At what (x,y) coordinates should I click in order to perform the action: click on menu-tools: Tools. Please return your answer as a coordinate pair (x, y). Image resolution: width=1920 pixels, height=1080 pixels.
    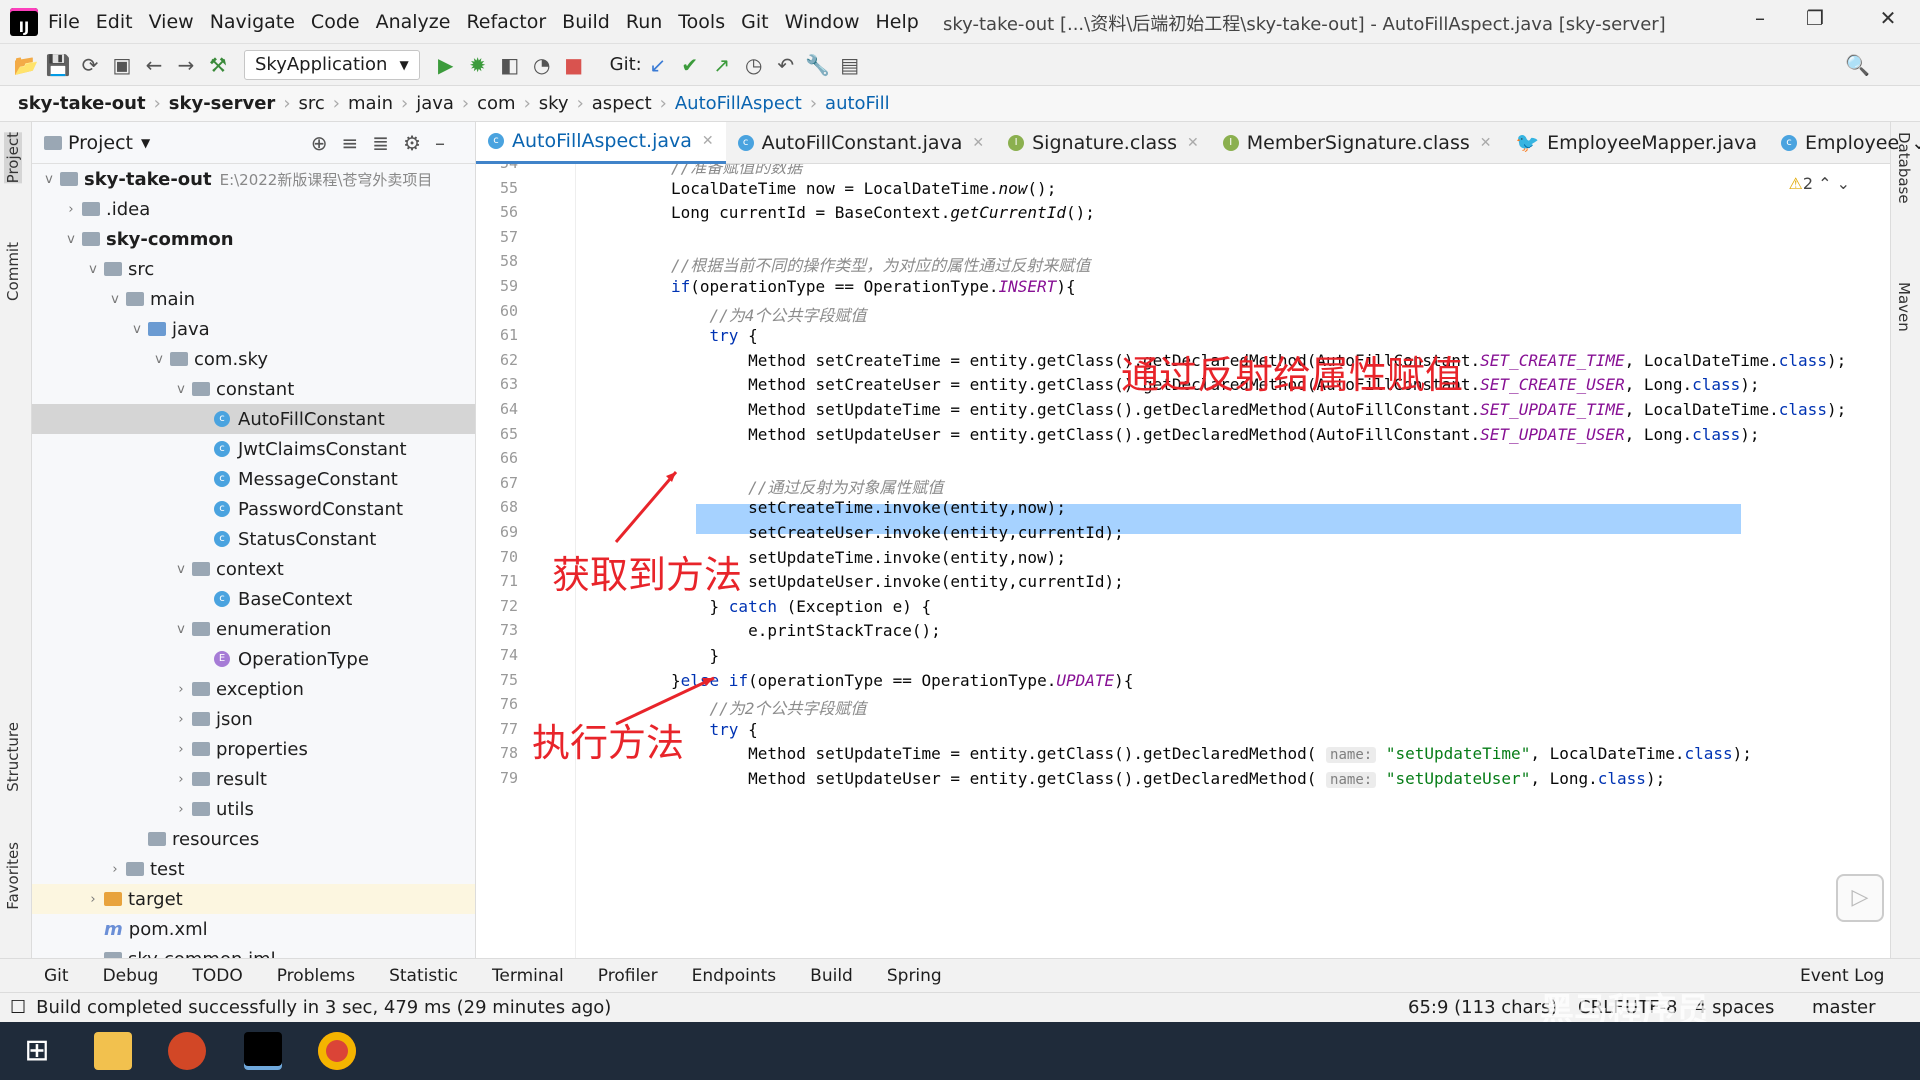
    Looking at the image, I should click on (701, 22).